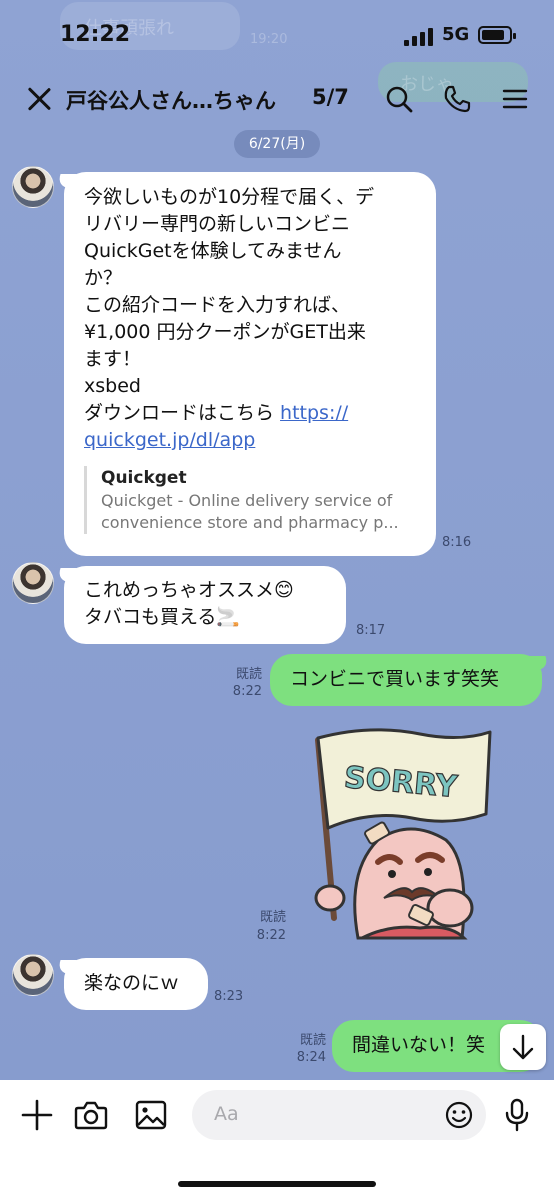 The image size is (554, 1199). Describe the element at coordinates (457, 542) in the screenshot. I see `message-time: 8:16` at that location.